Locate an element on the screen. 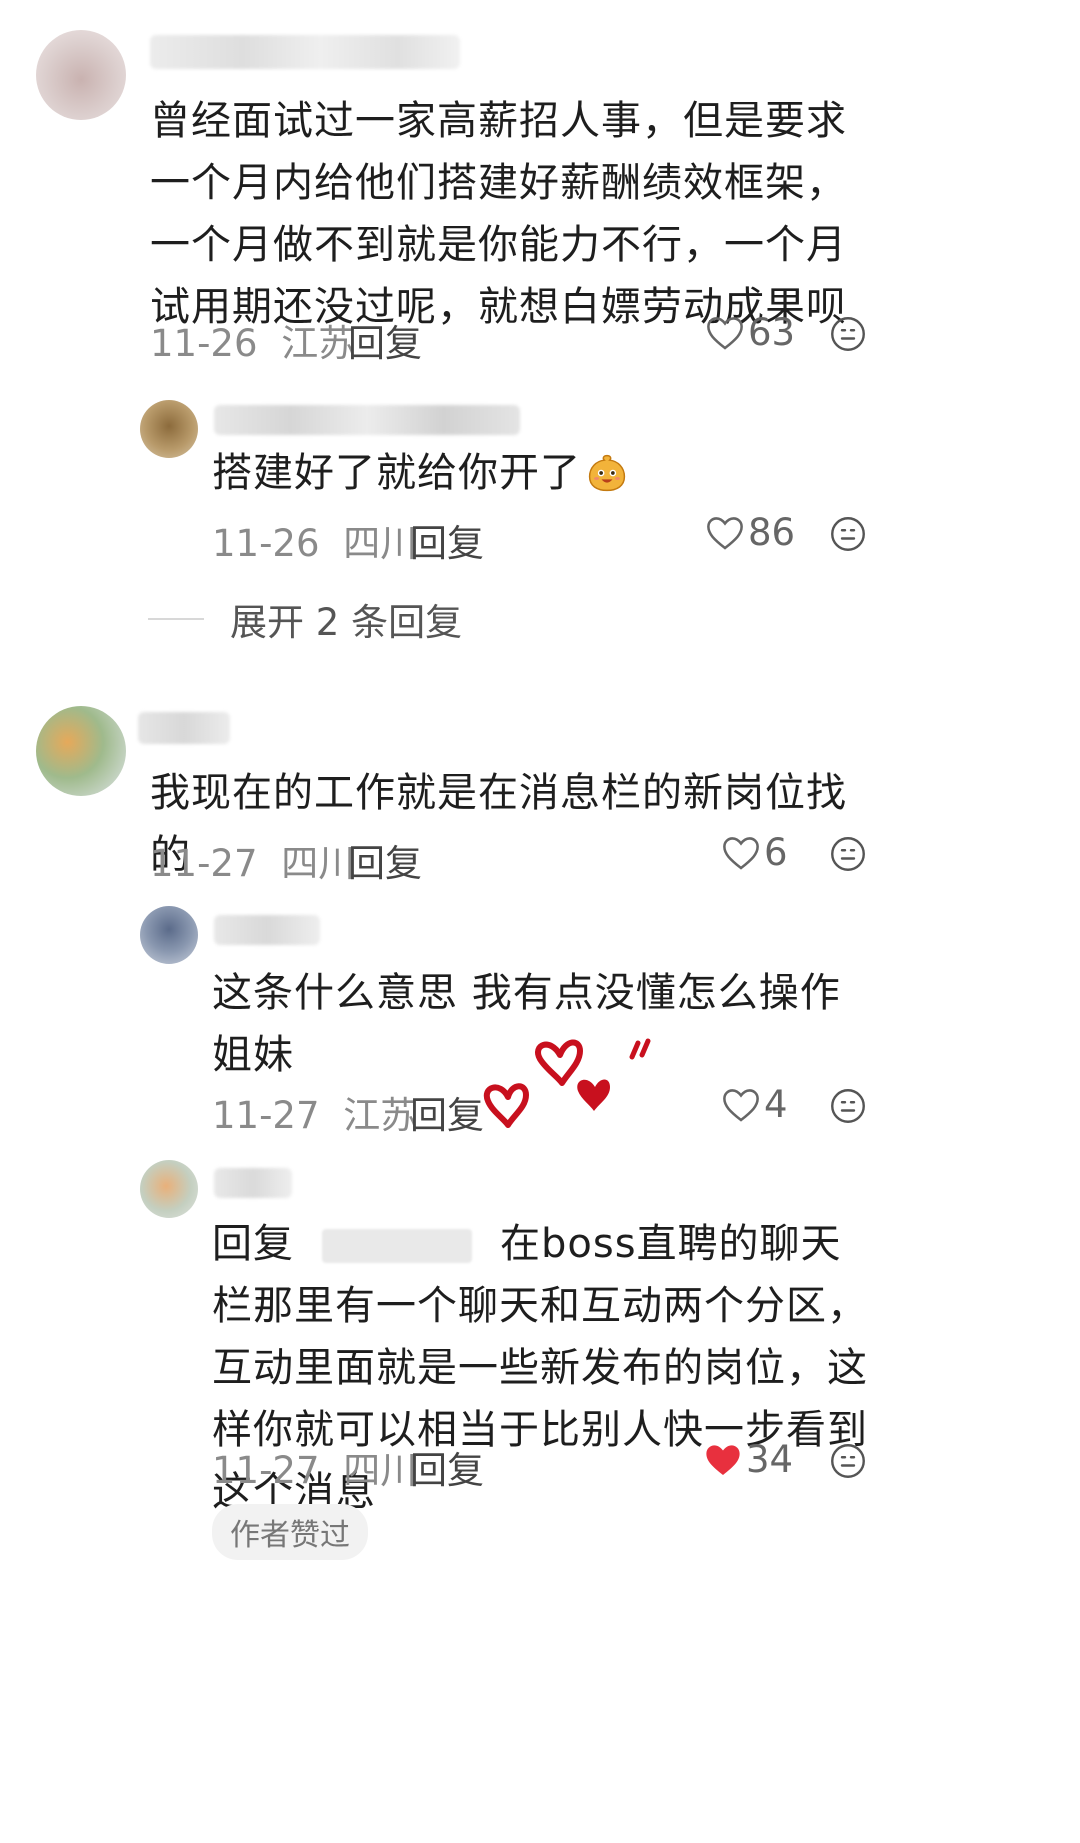  comment-meta: 11-27 江苏 is located at coordinates (314, 1112).